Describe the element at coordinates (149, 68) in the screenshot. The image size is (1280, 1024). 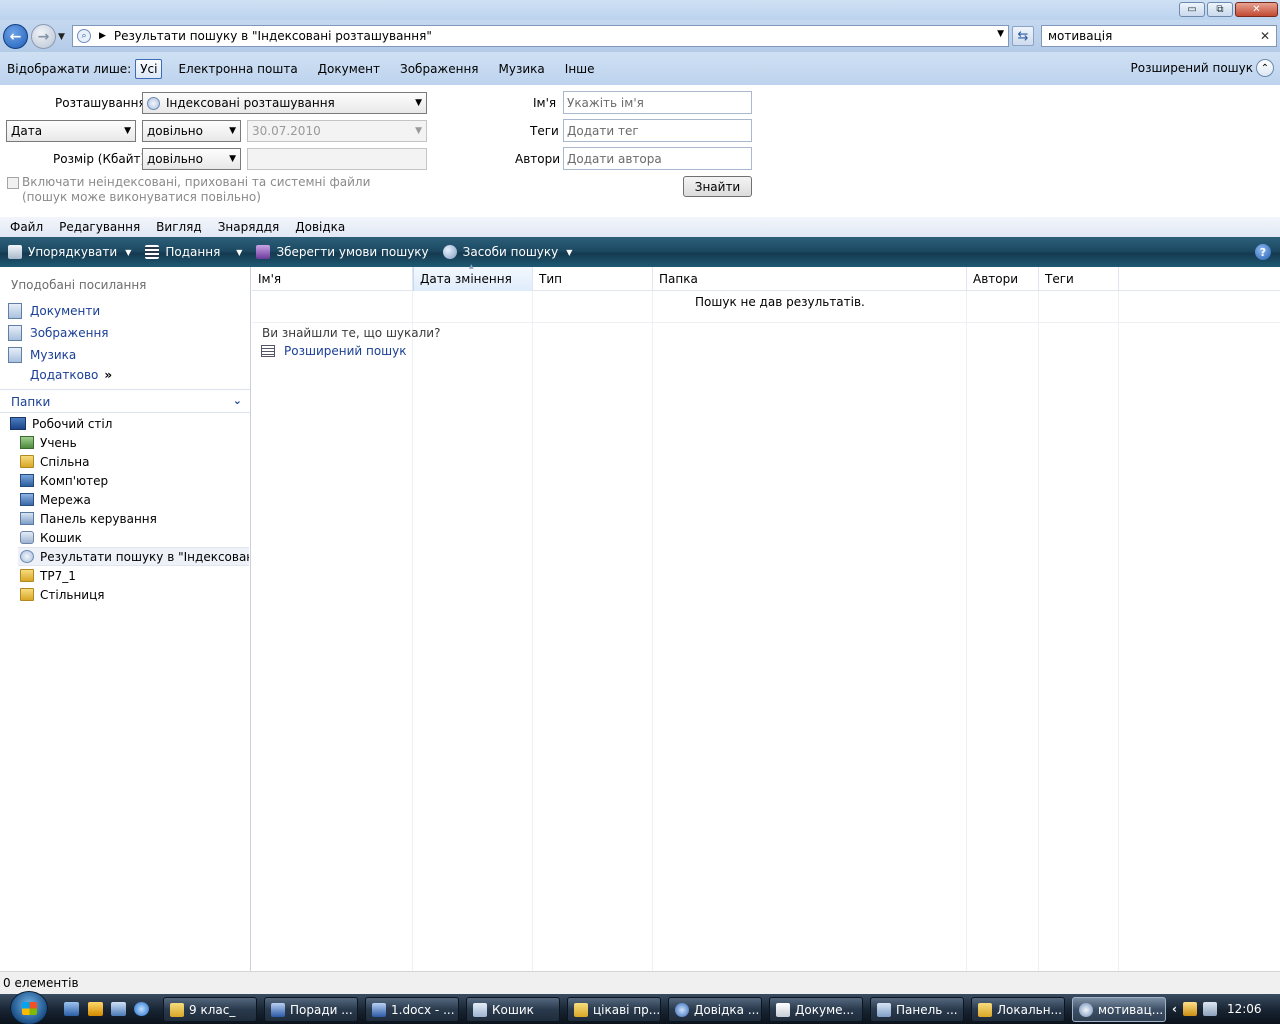
I see `filter-all: Усі` at that location.